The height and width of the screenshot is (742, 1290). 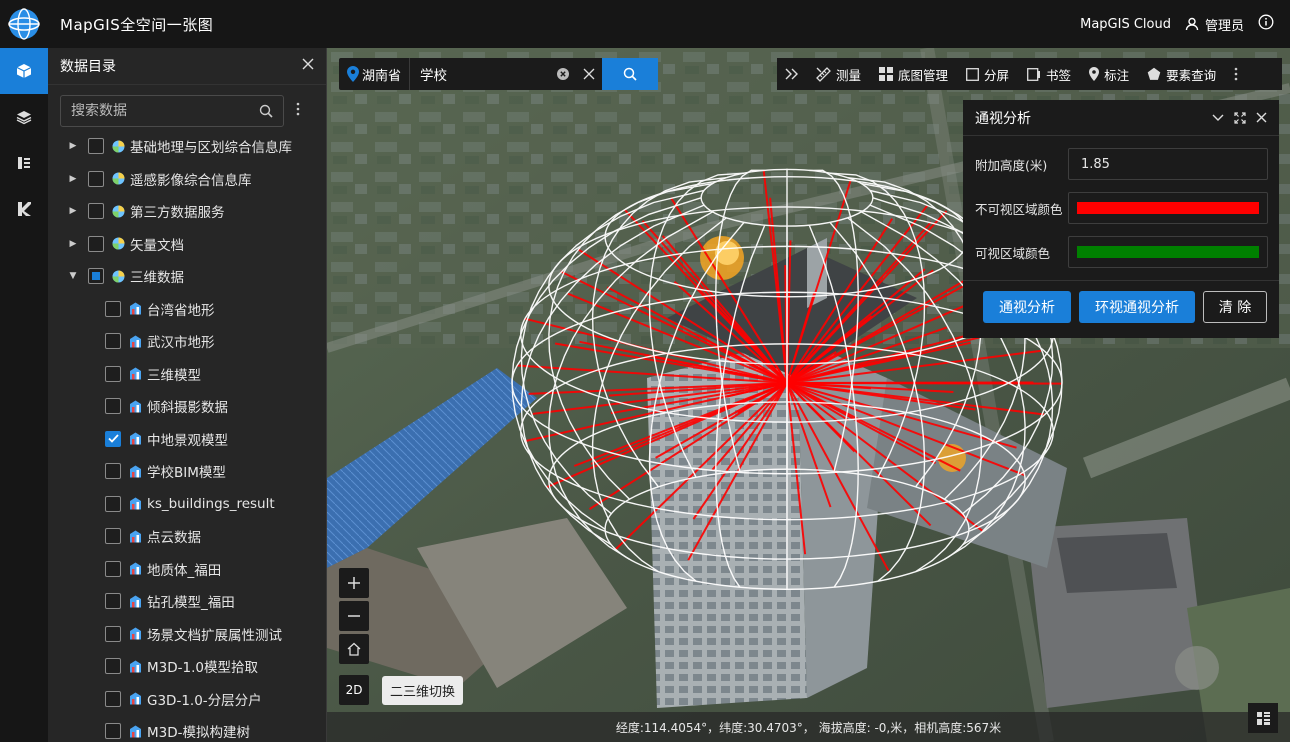 I want to click on rail-layers, so click(x=24, y=117).